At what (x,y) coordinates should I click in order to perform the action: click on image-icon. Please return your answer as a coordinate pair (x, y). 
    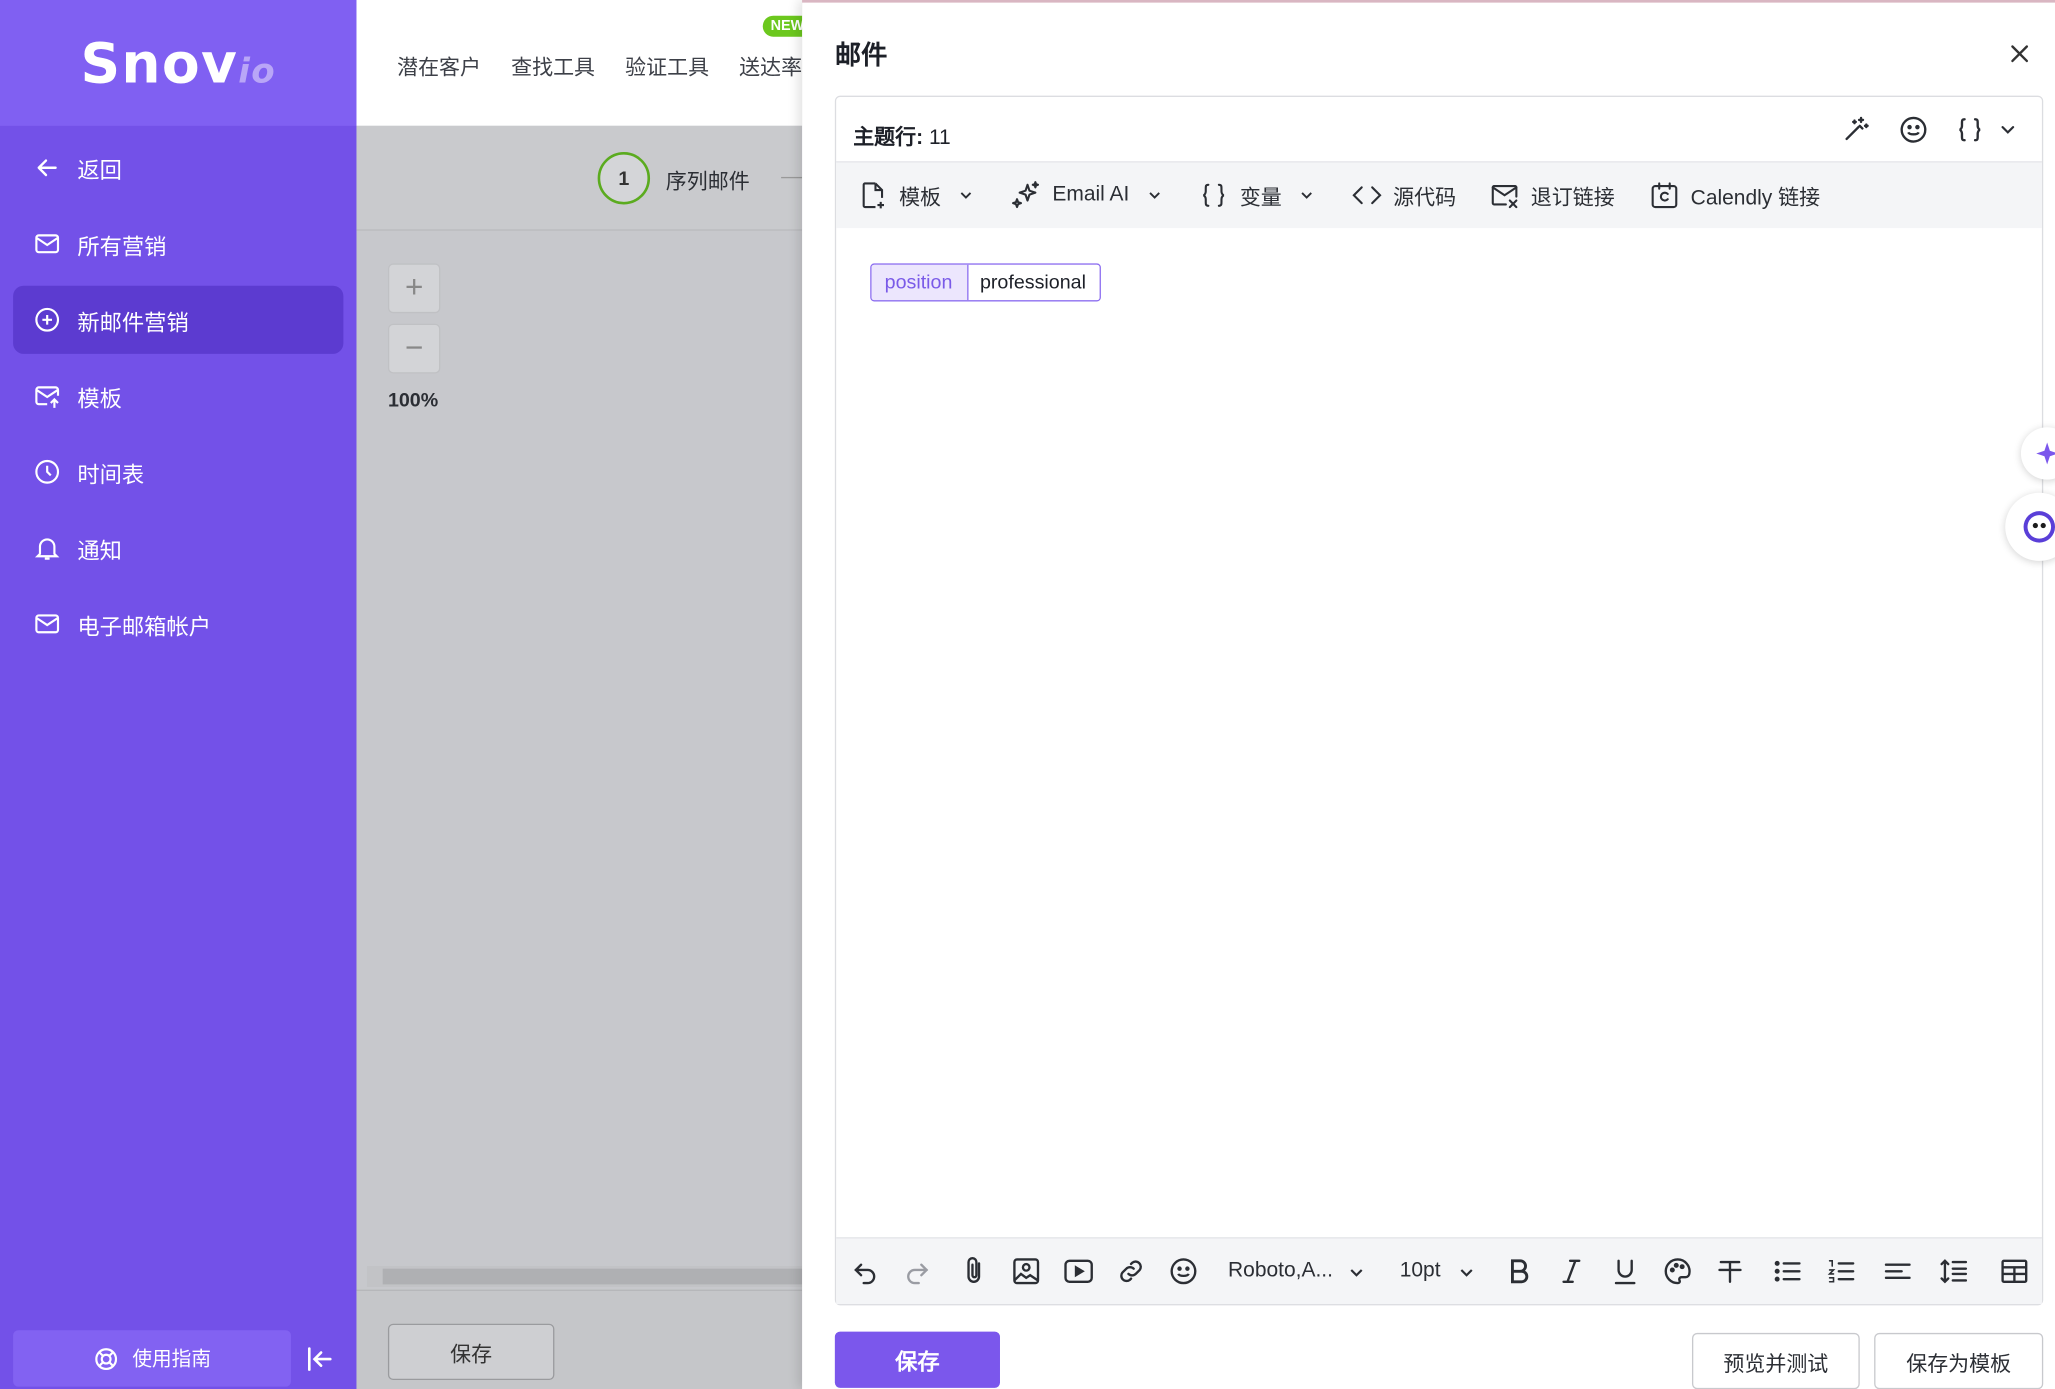
    Looking at the image, I should click on (1025, 1271).